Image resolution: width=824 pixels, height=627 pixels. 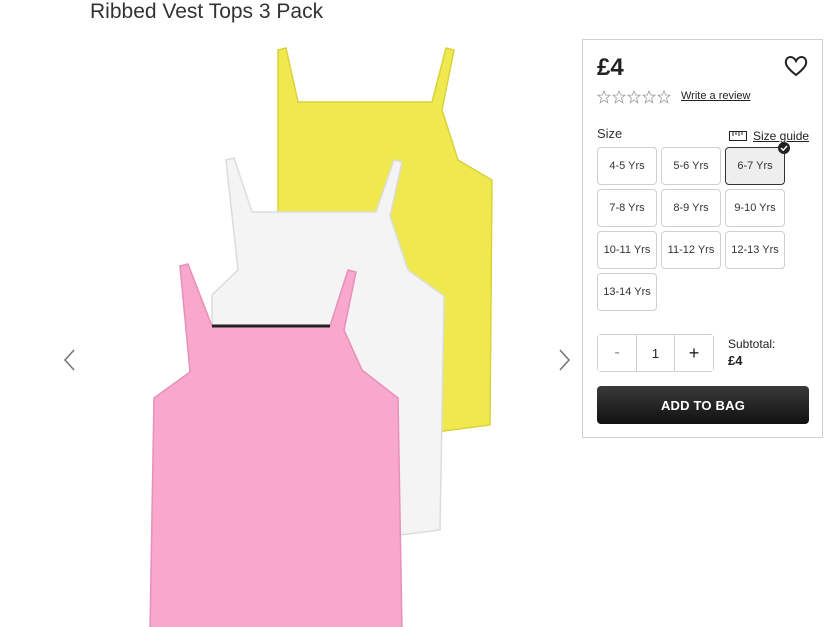 I want to click on size-label: Size, so click(x=610, y=133).